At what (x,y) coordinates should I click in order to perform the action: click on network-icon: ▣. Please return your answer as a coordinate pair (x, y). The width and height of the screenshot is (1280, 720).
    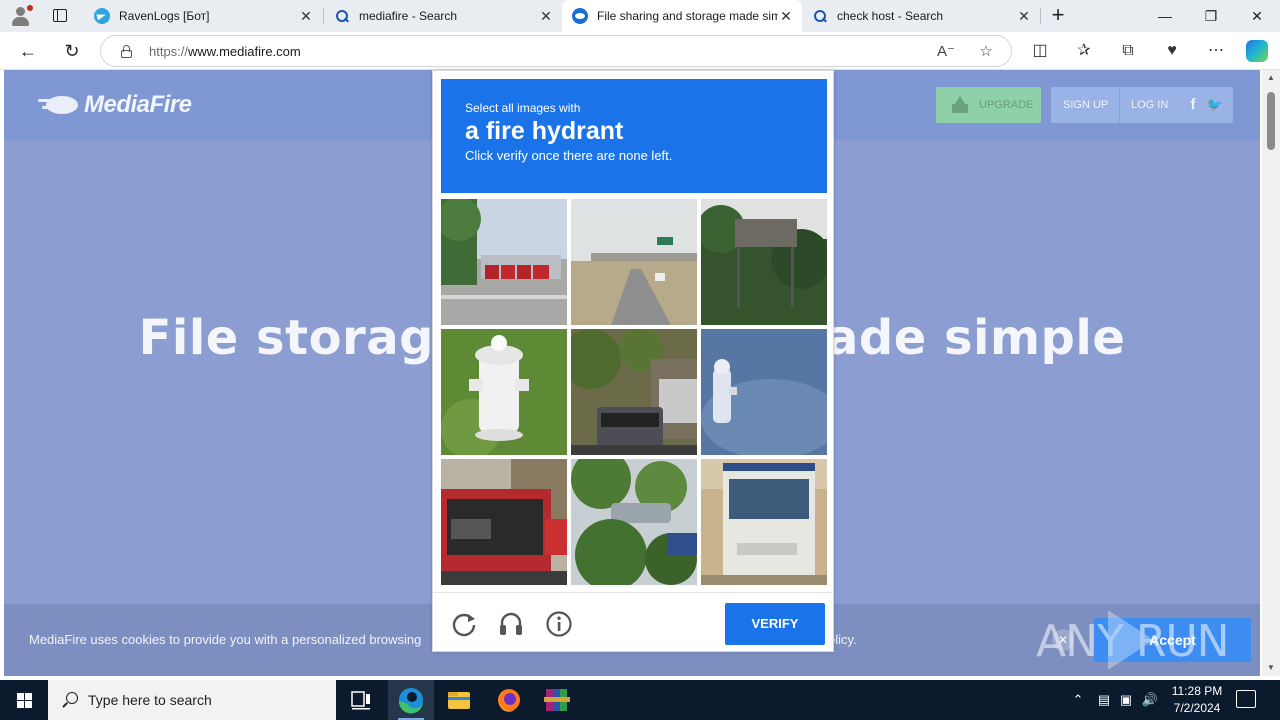
    Looking at the image, I should click on (1126, 700).